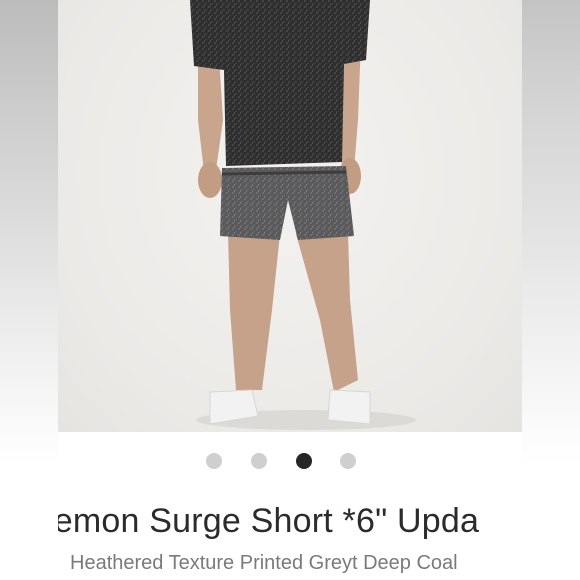  What do you see at coordinates (269, 521) in the screenshot?
I see `product-title: lemon Surge Short *6" Upda` at bounding box center [269, 521].